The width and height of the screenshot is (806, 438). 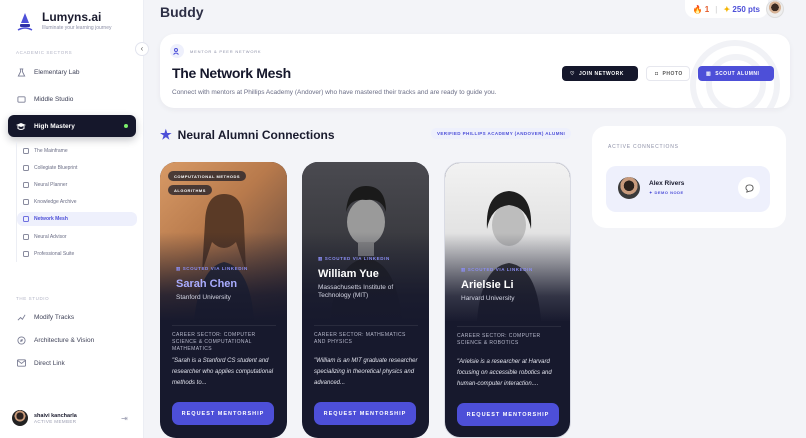 I want to click on alumni-name: William Yue, so click(x=348, y=274).